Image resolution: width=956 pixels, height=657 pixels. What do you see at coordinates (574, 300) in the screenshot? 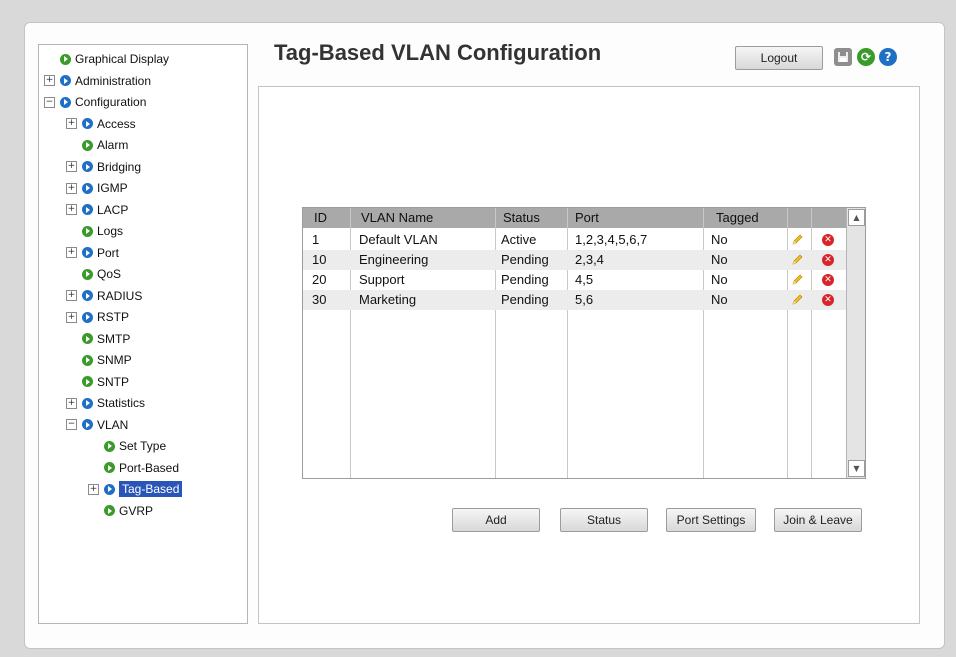
I see `table-row: 30 Marketing Pending 5,6 No ✕` at bounding box center [574, 300].